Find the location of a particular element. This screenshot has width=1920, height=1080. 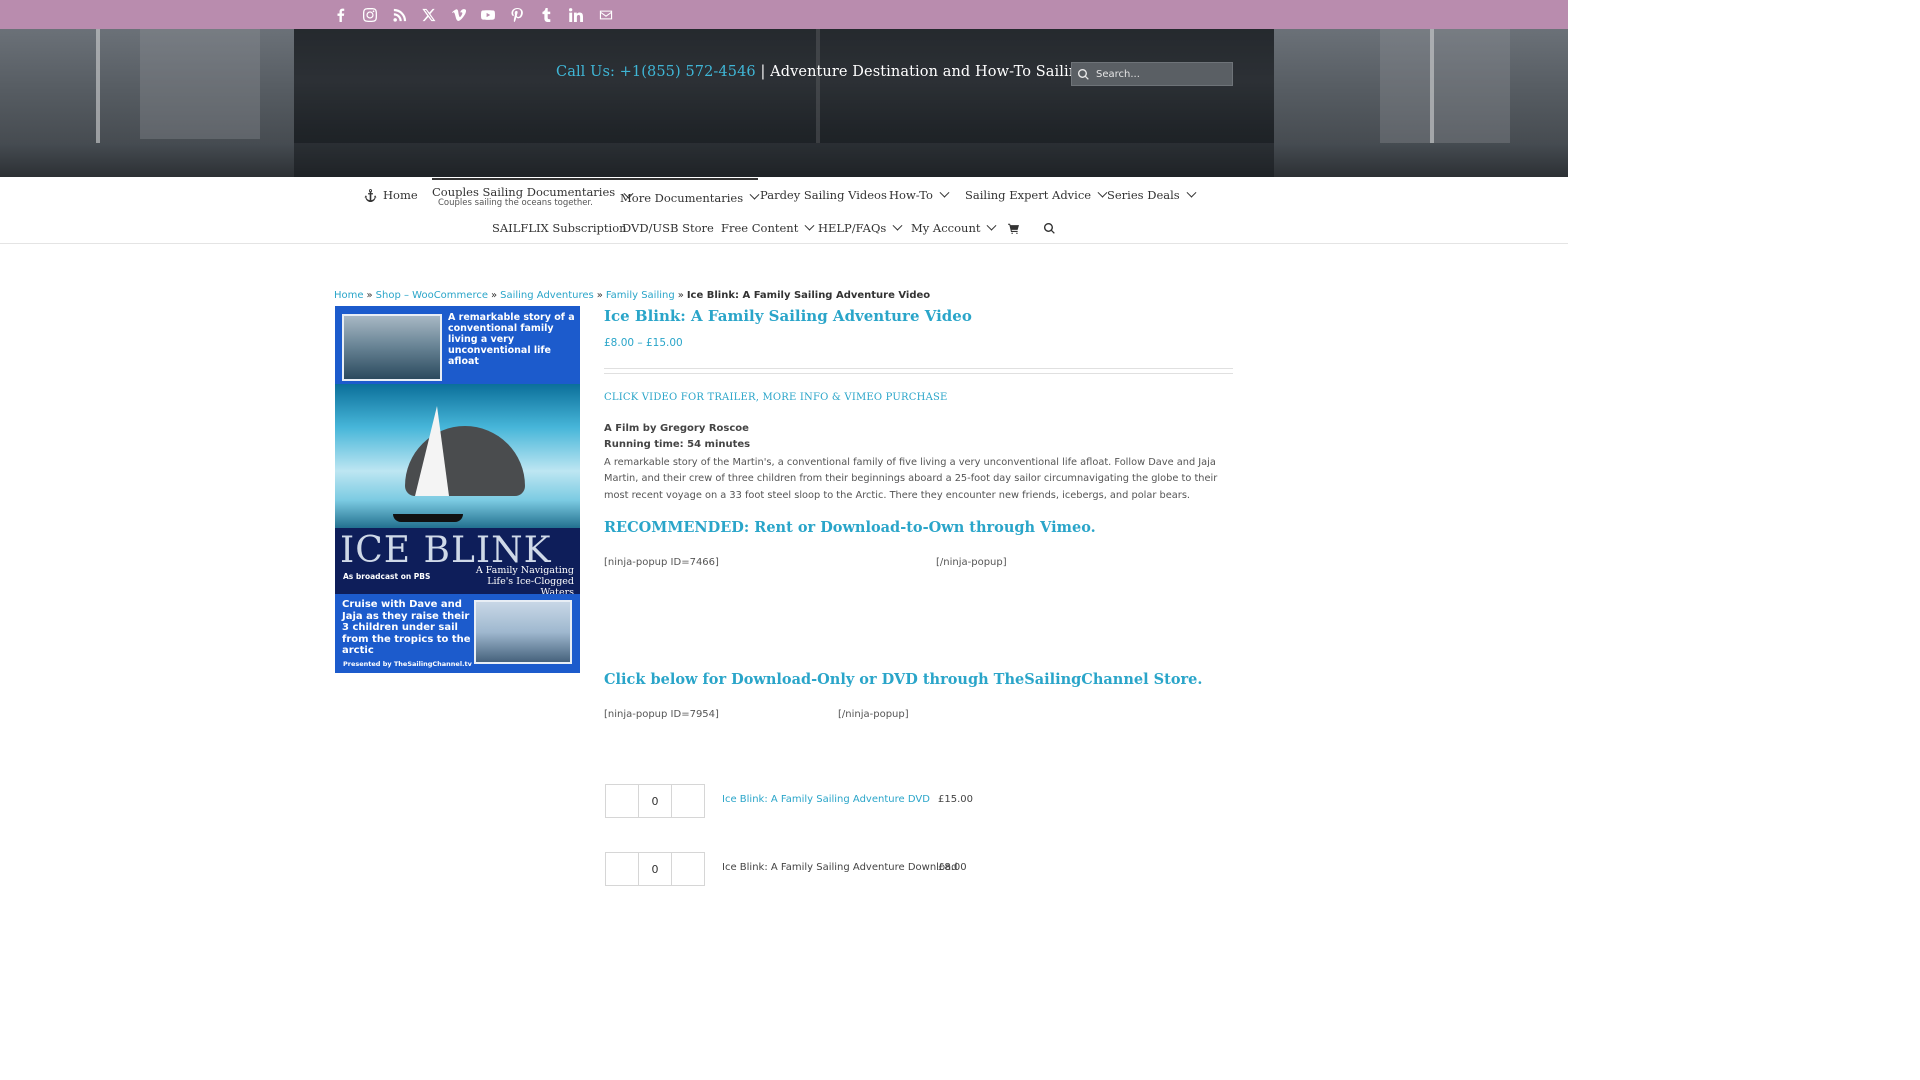

call-us-link: Call Us: +1(855) 572-4546 is located at coordinates (656, 72).